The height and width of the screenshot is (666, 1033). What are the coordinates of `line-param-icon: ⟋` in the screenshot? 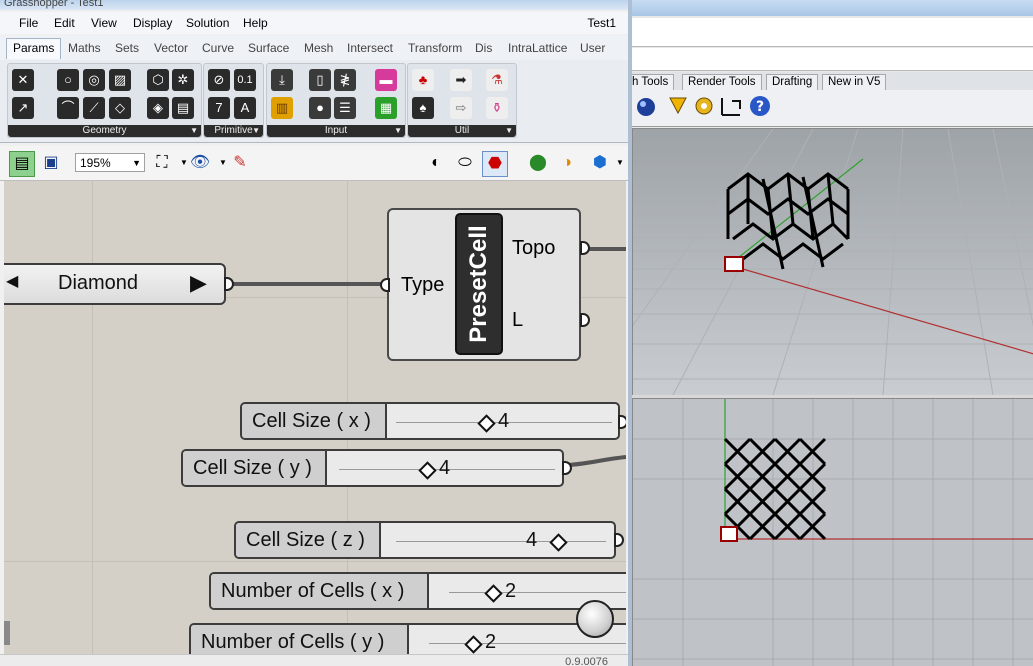 It's located at (94, 108).